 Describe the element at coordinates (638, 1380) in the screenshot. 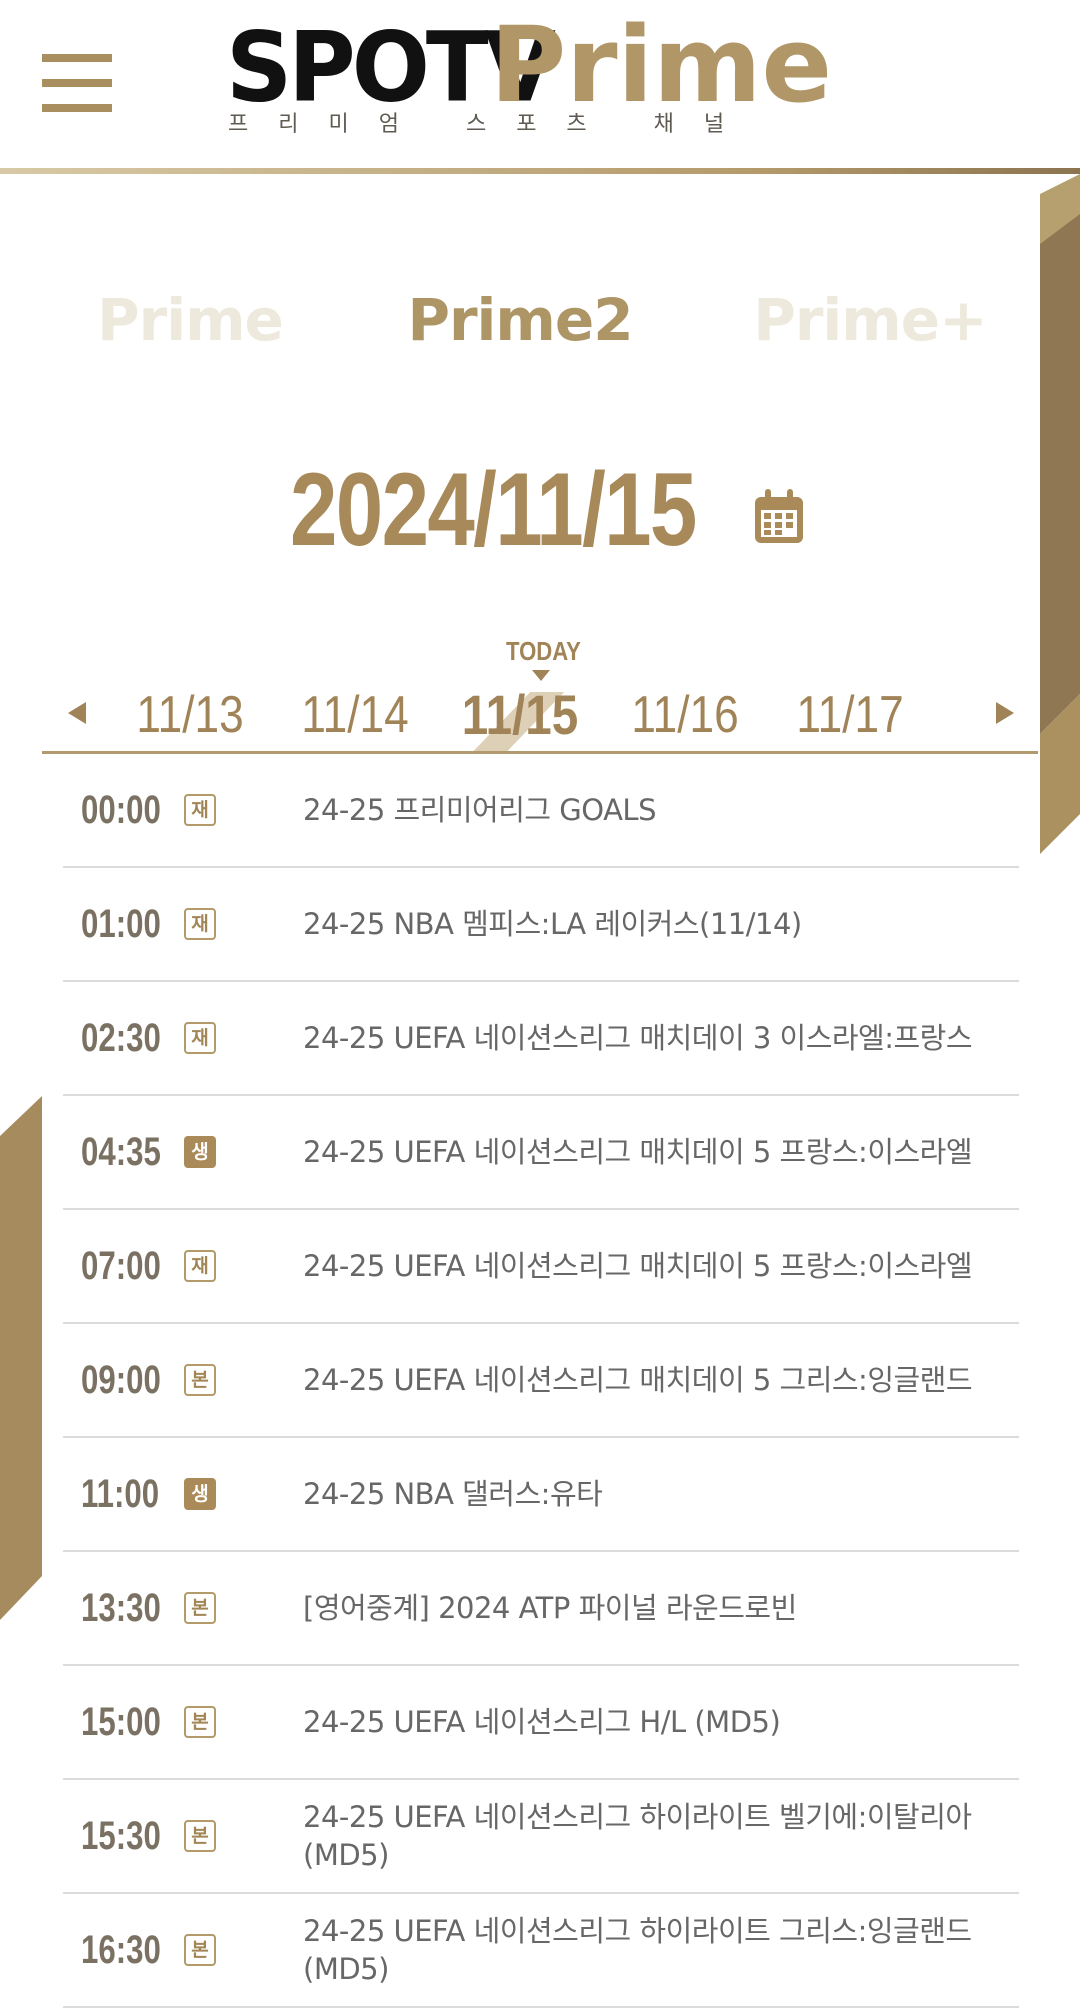

I see `program-title: 24-25 UEFA 네이션스리그 매치데이 5 그리스:잉글랜드` at that location.